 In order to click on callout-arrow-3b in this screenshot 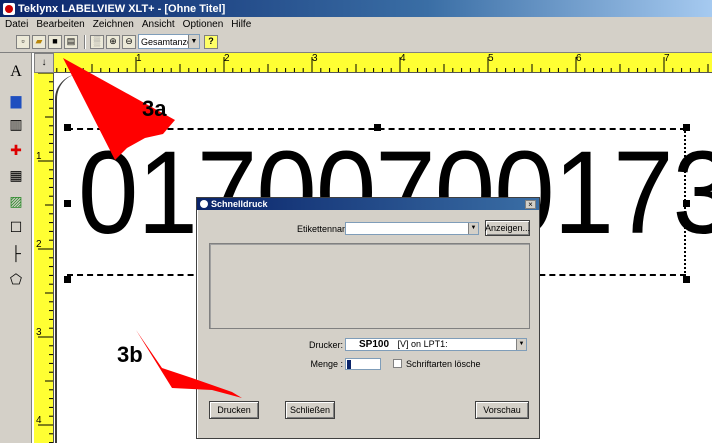, I will do `click(189, 364)`.